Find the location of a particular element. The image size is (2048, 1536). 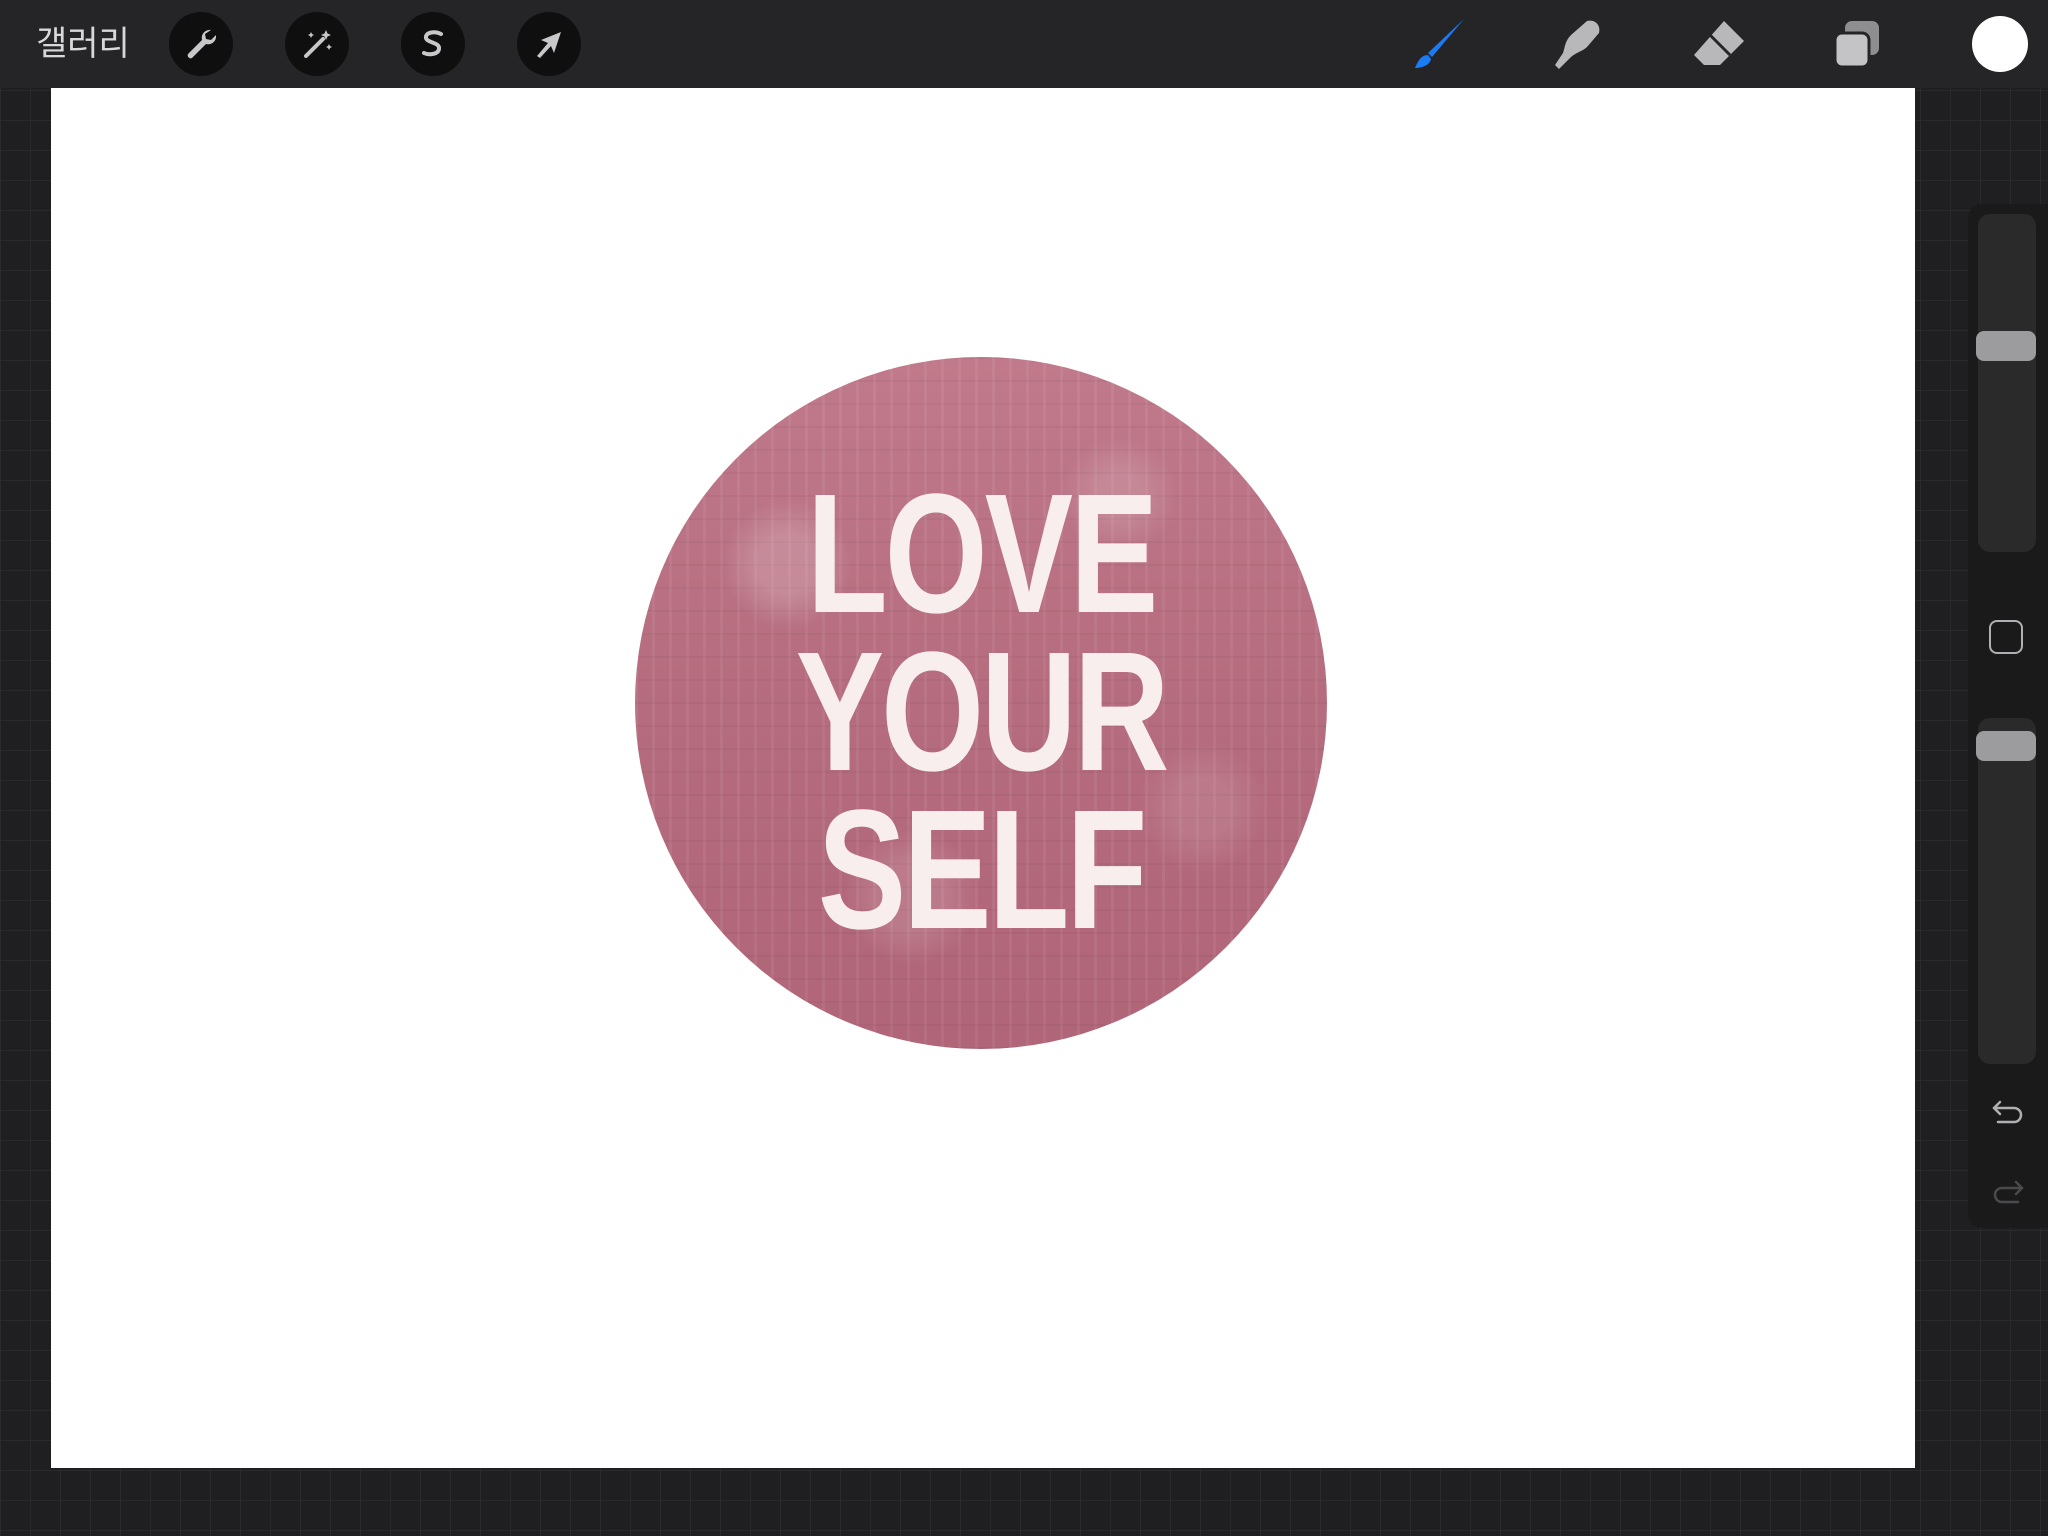

arrow-cursor-icon is located at coordinates (549, 45).